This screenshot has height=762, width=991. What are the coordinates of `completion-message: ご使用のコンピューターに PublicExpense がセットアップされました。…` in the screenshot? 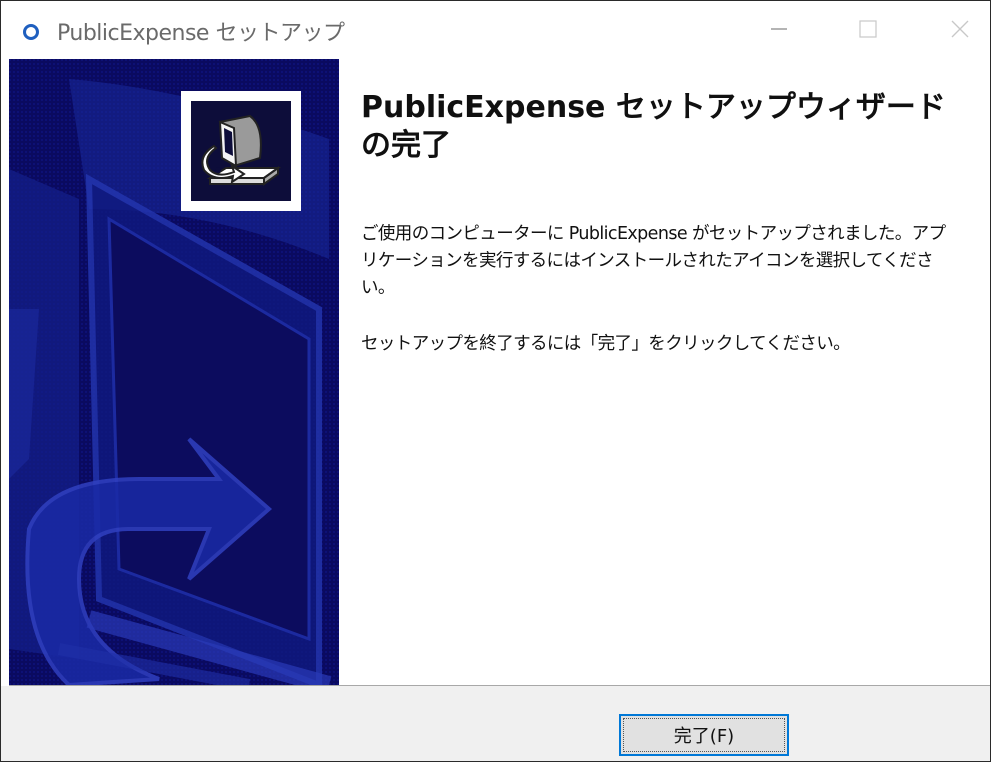 It's located at (653, 261).